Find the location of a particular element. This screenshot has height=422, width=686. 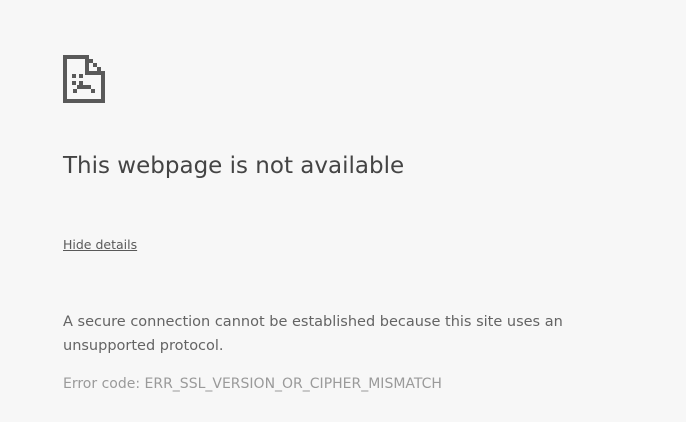

sad-page-icon is located at coordinates (84, 79).